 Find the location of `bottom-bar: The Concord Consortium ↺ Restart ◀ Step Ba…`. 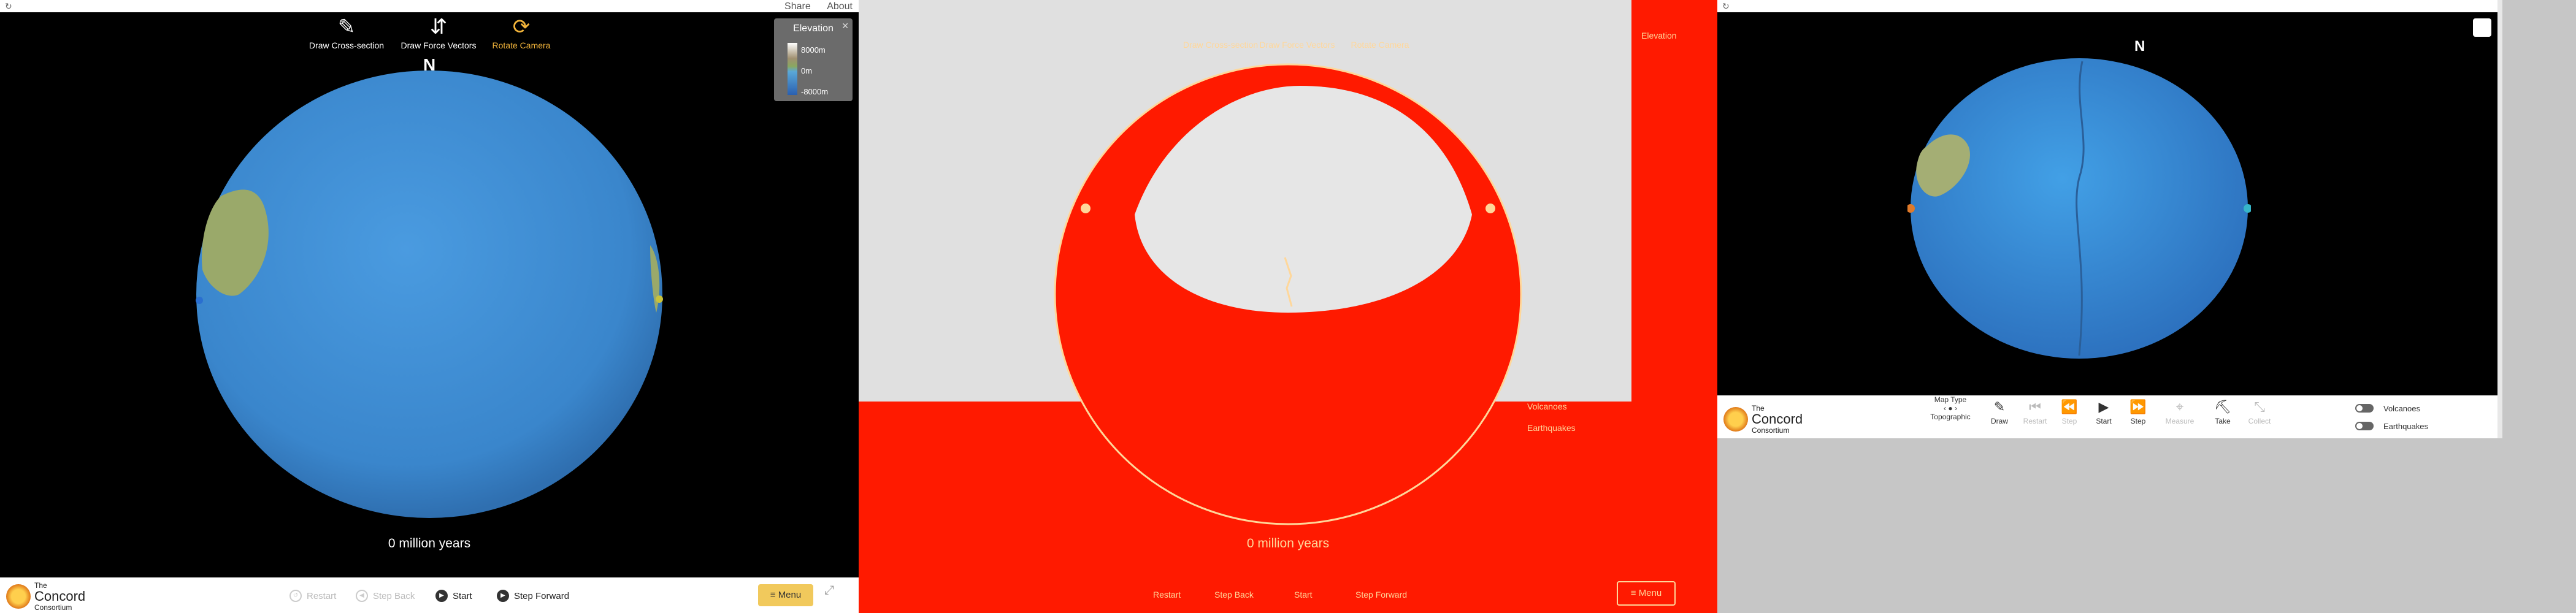

bottom-bar: The Concord Consortium ↺ Restart ◀ Step Ba… is located at coordinates (429, 595).